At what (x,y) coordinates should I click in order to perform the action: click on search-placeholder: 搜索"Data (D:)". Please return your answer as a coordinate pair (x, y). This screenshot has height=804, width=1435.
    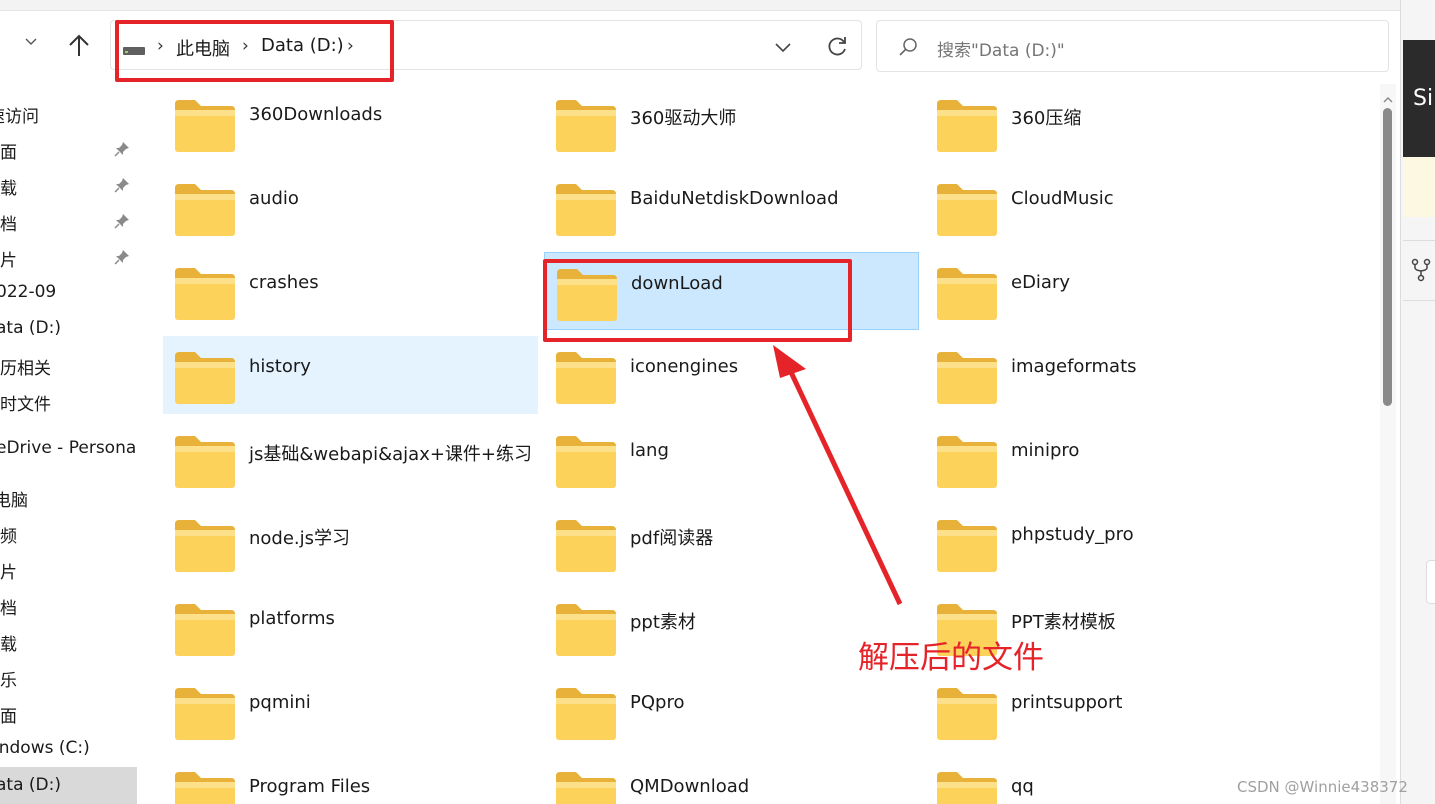
    Looking at the image, I should click on (1001, 48).